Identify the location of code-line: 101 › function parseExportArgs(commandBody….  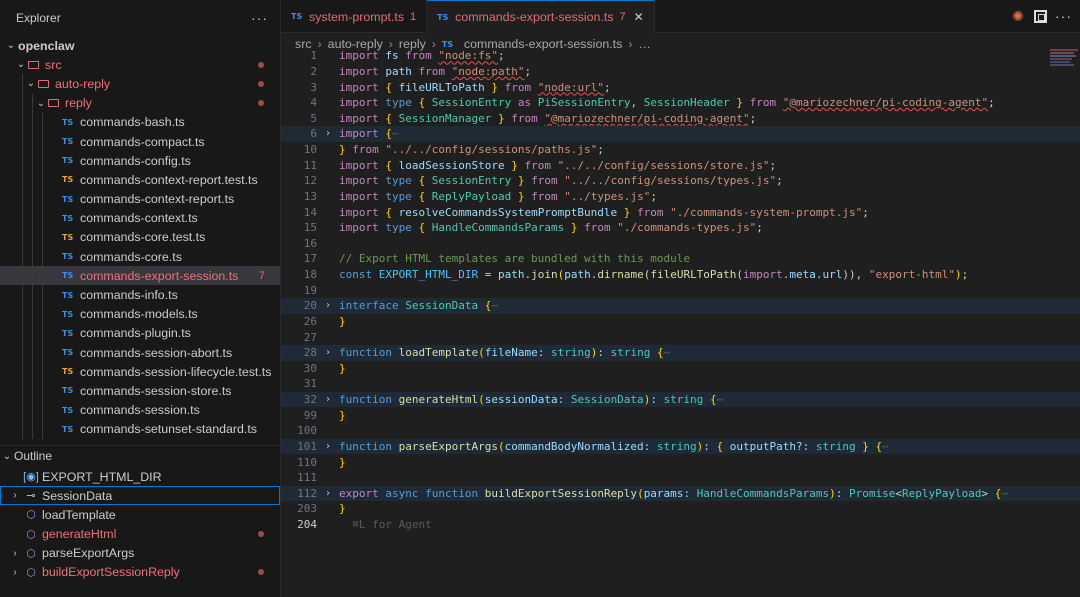
(680, 446).